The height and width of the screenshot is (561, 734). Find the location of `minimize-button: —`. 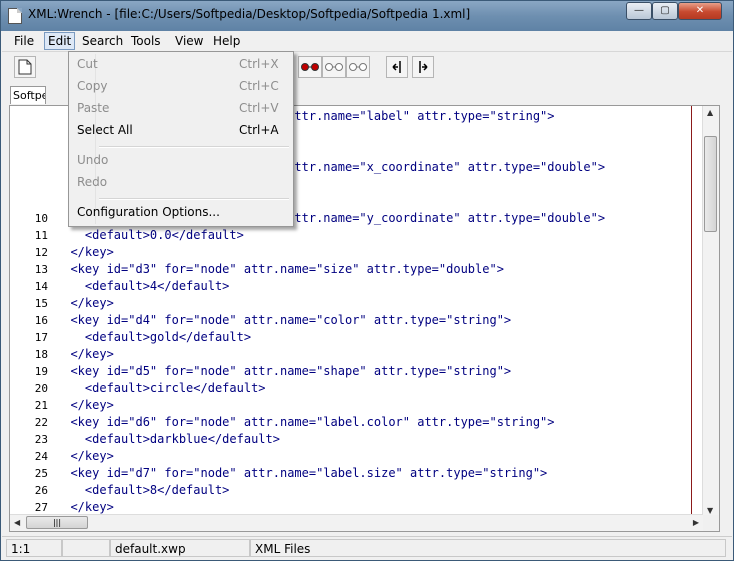

minimize-button: — is located at coordinates (639, 11).